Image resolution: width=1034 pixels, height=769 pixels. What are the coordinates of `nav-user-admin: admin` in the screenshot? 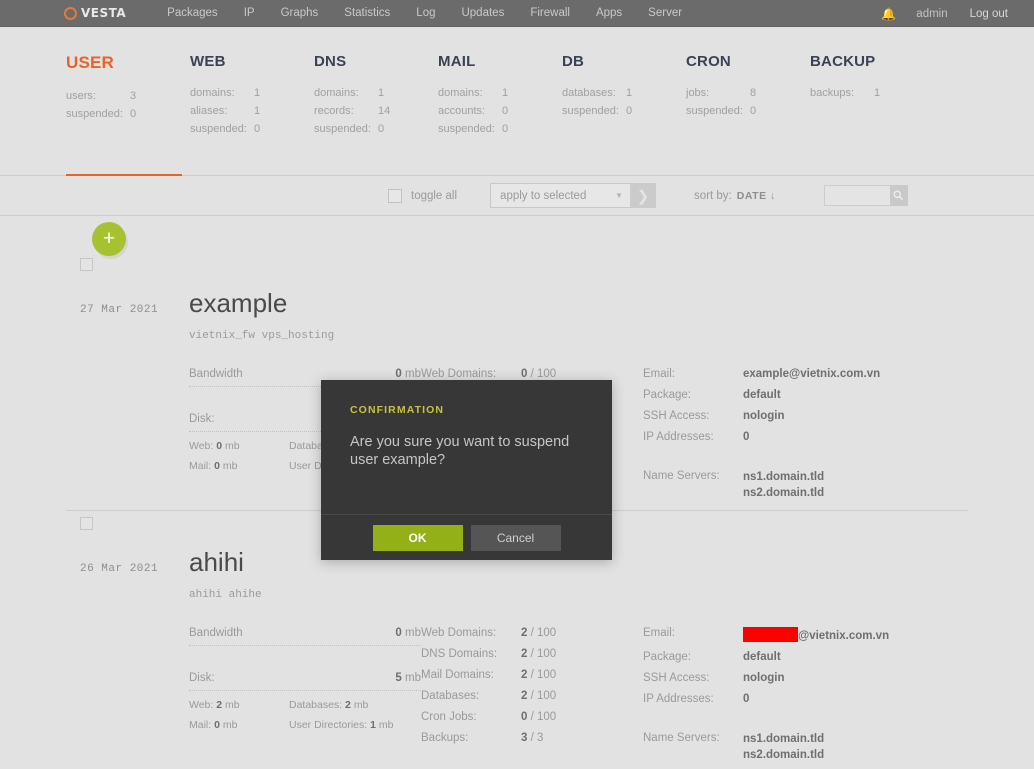 It's located at (931, 14).